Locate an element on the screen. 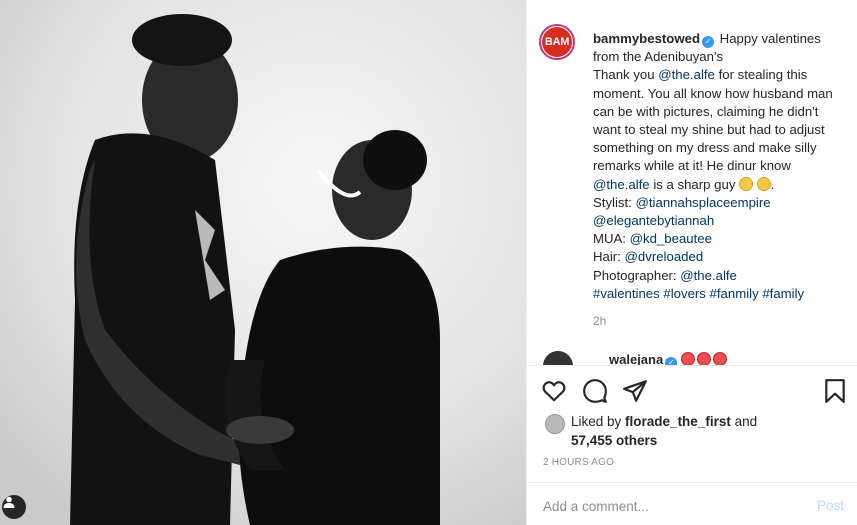 Image resolution: width=857 pixels, height=525 pixels. user-tag-glyph is located at coordinates (9, 502).